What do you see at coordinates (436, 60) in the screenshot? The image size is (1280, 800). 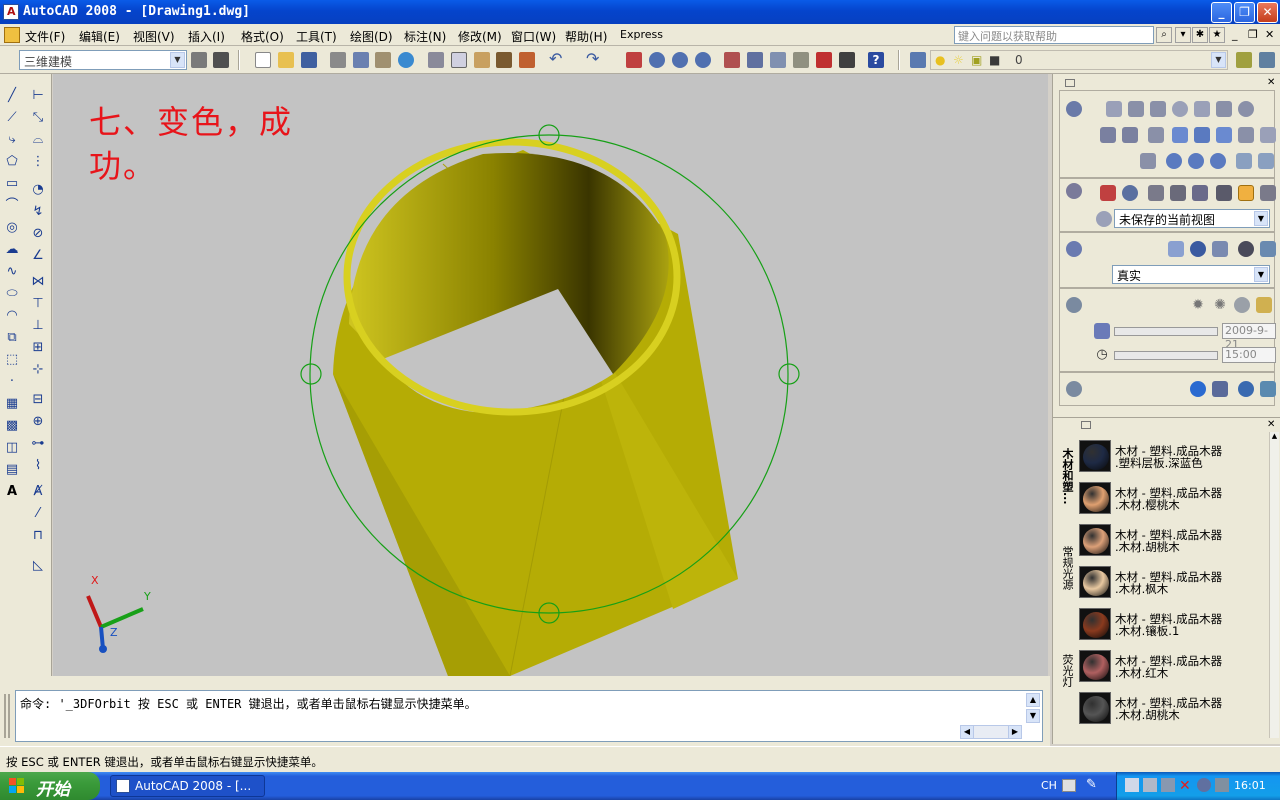 I see `cut-icon` at bounding box center [436, 60].